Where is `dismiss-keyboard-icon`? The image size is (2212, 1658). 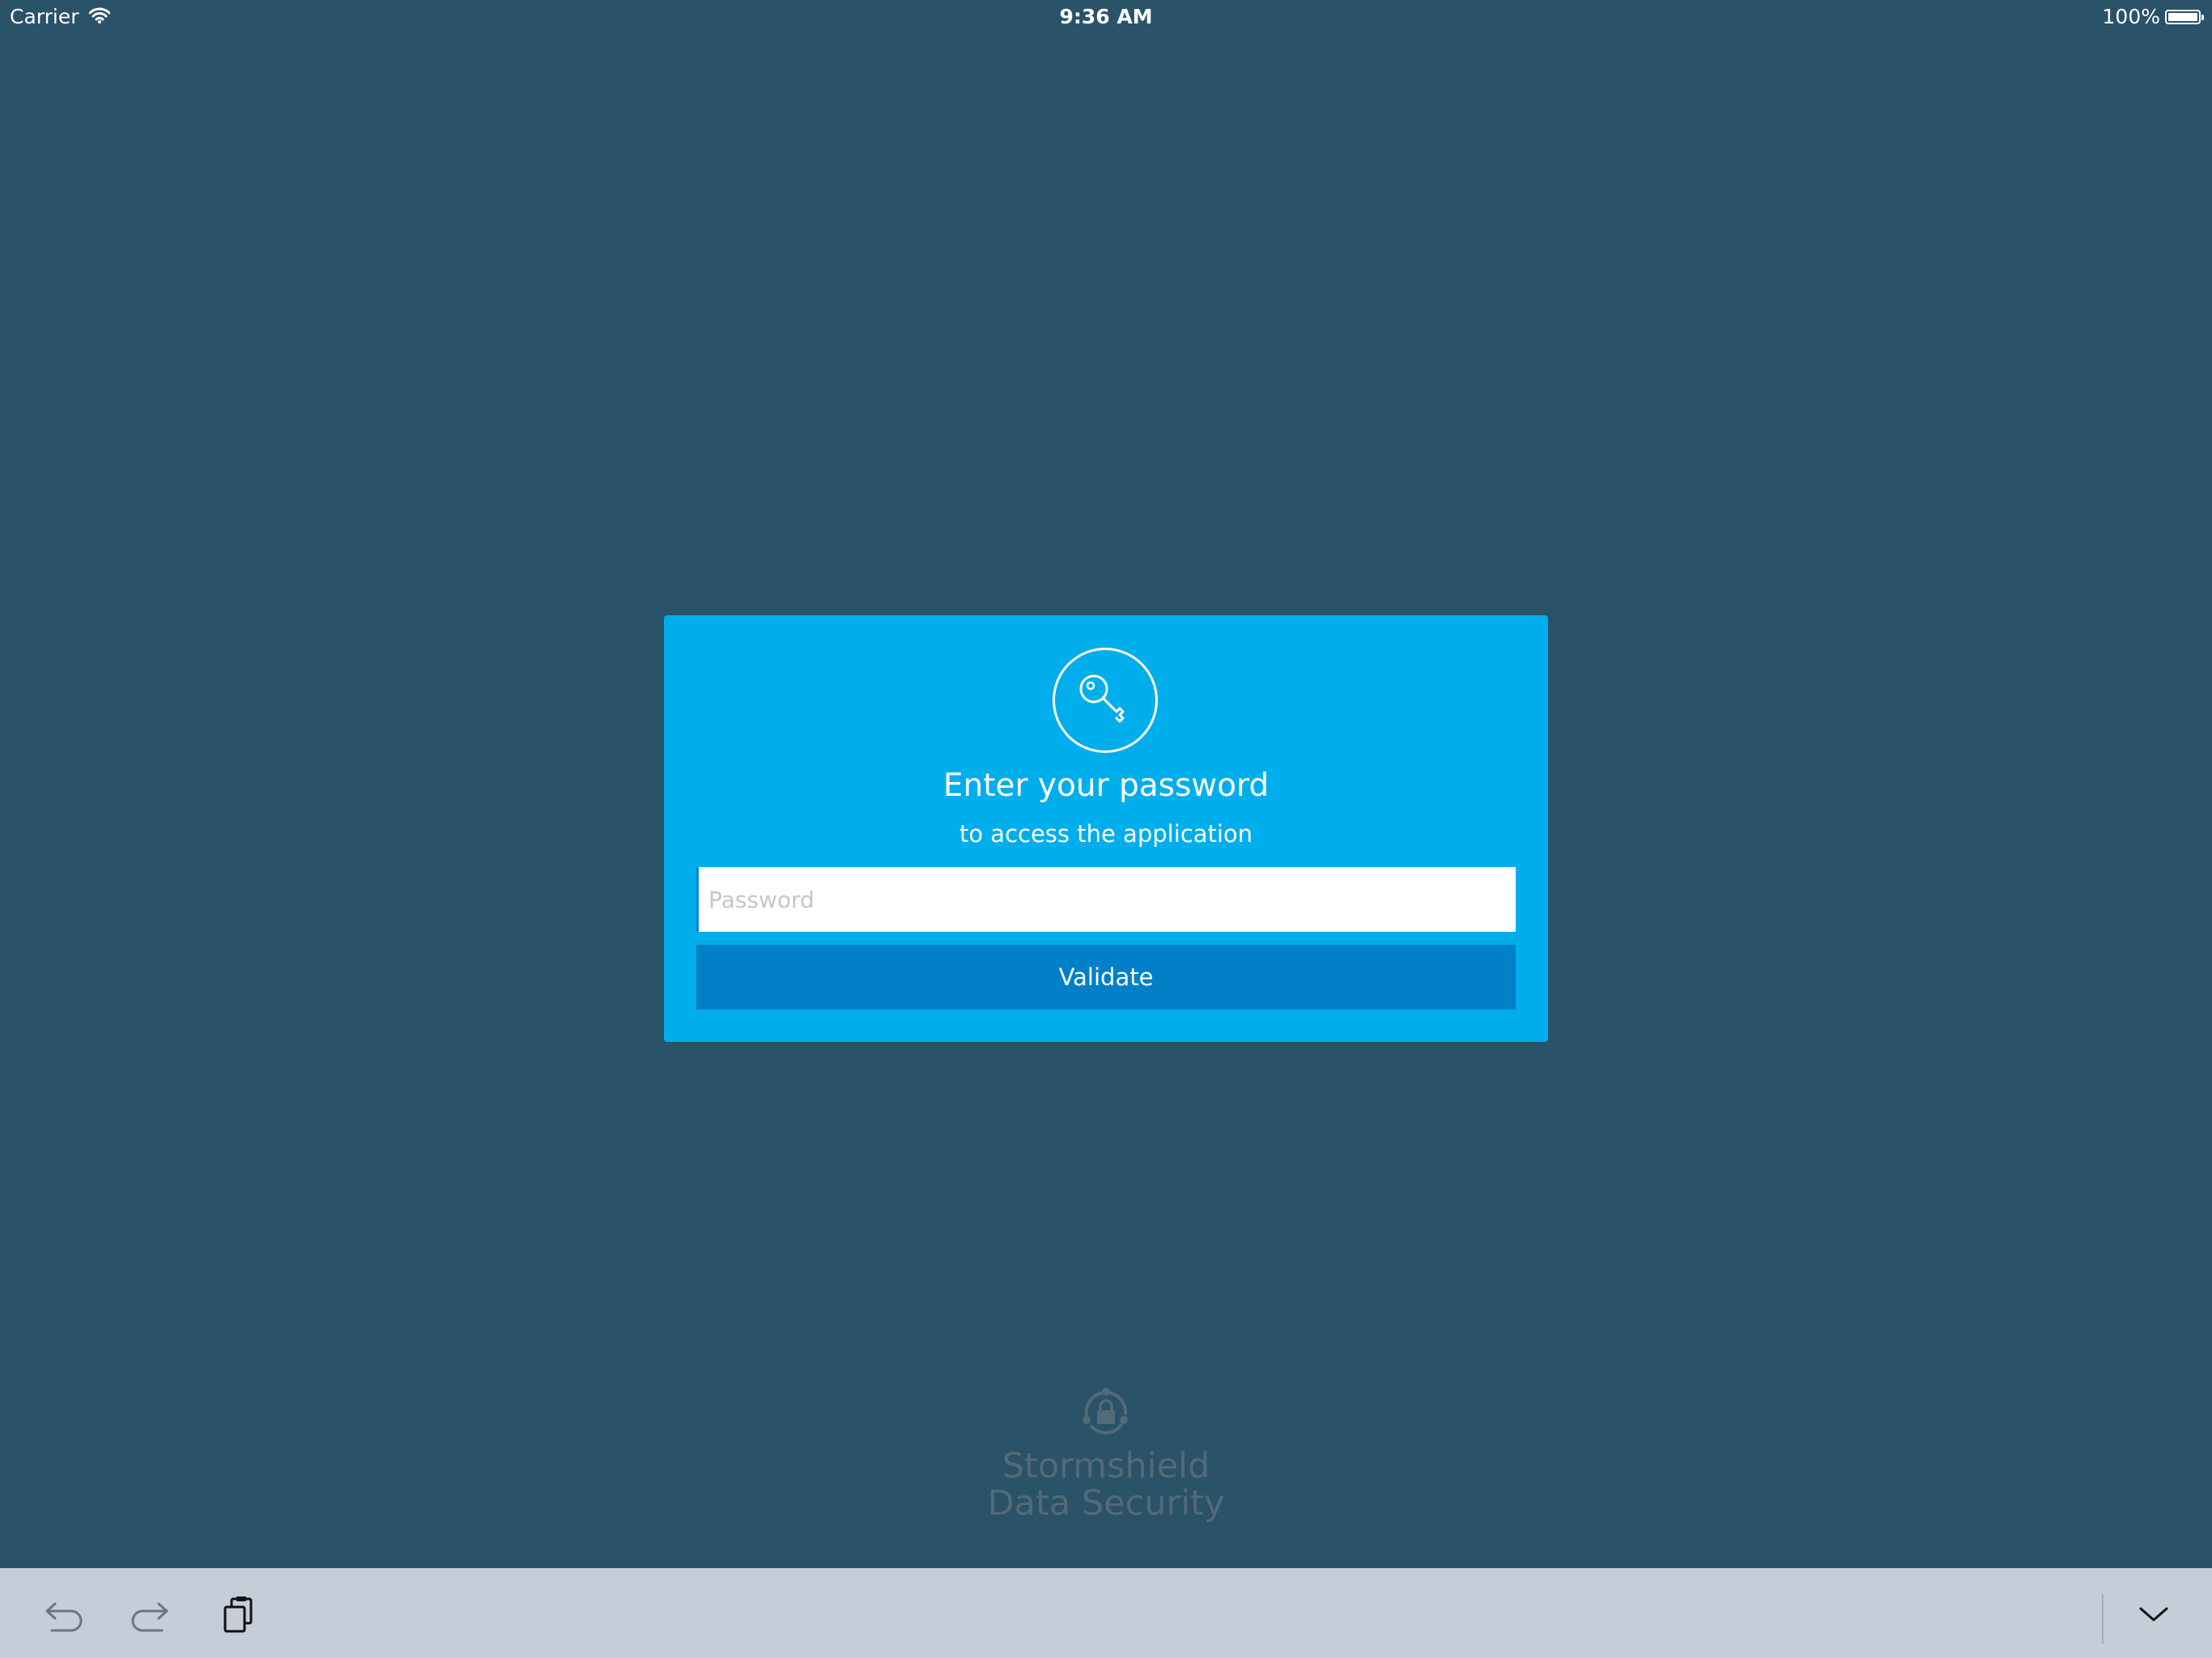 dismiss-keyboard-icon is located at coordinates (2154, 1614).